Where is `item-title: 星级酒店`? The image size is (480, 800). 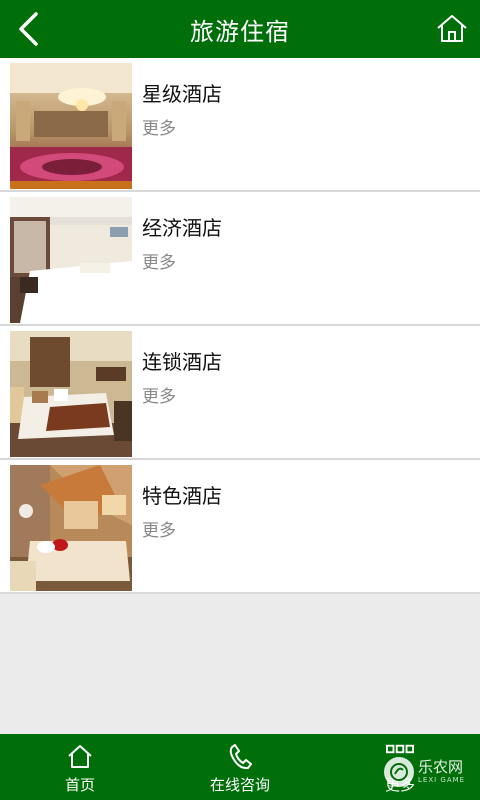 item-title: 星级酒店 is located at coordinates (182, 94).